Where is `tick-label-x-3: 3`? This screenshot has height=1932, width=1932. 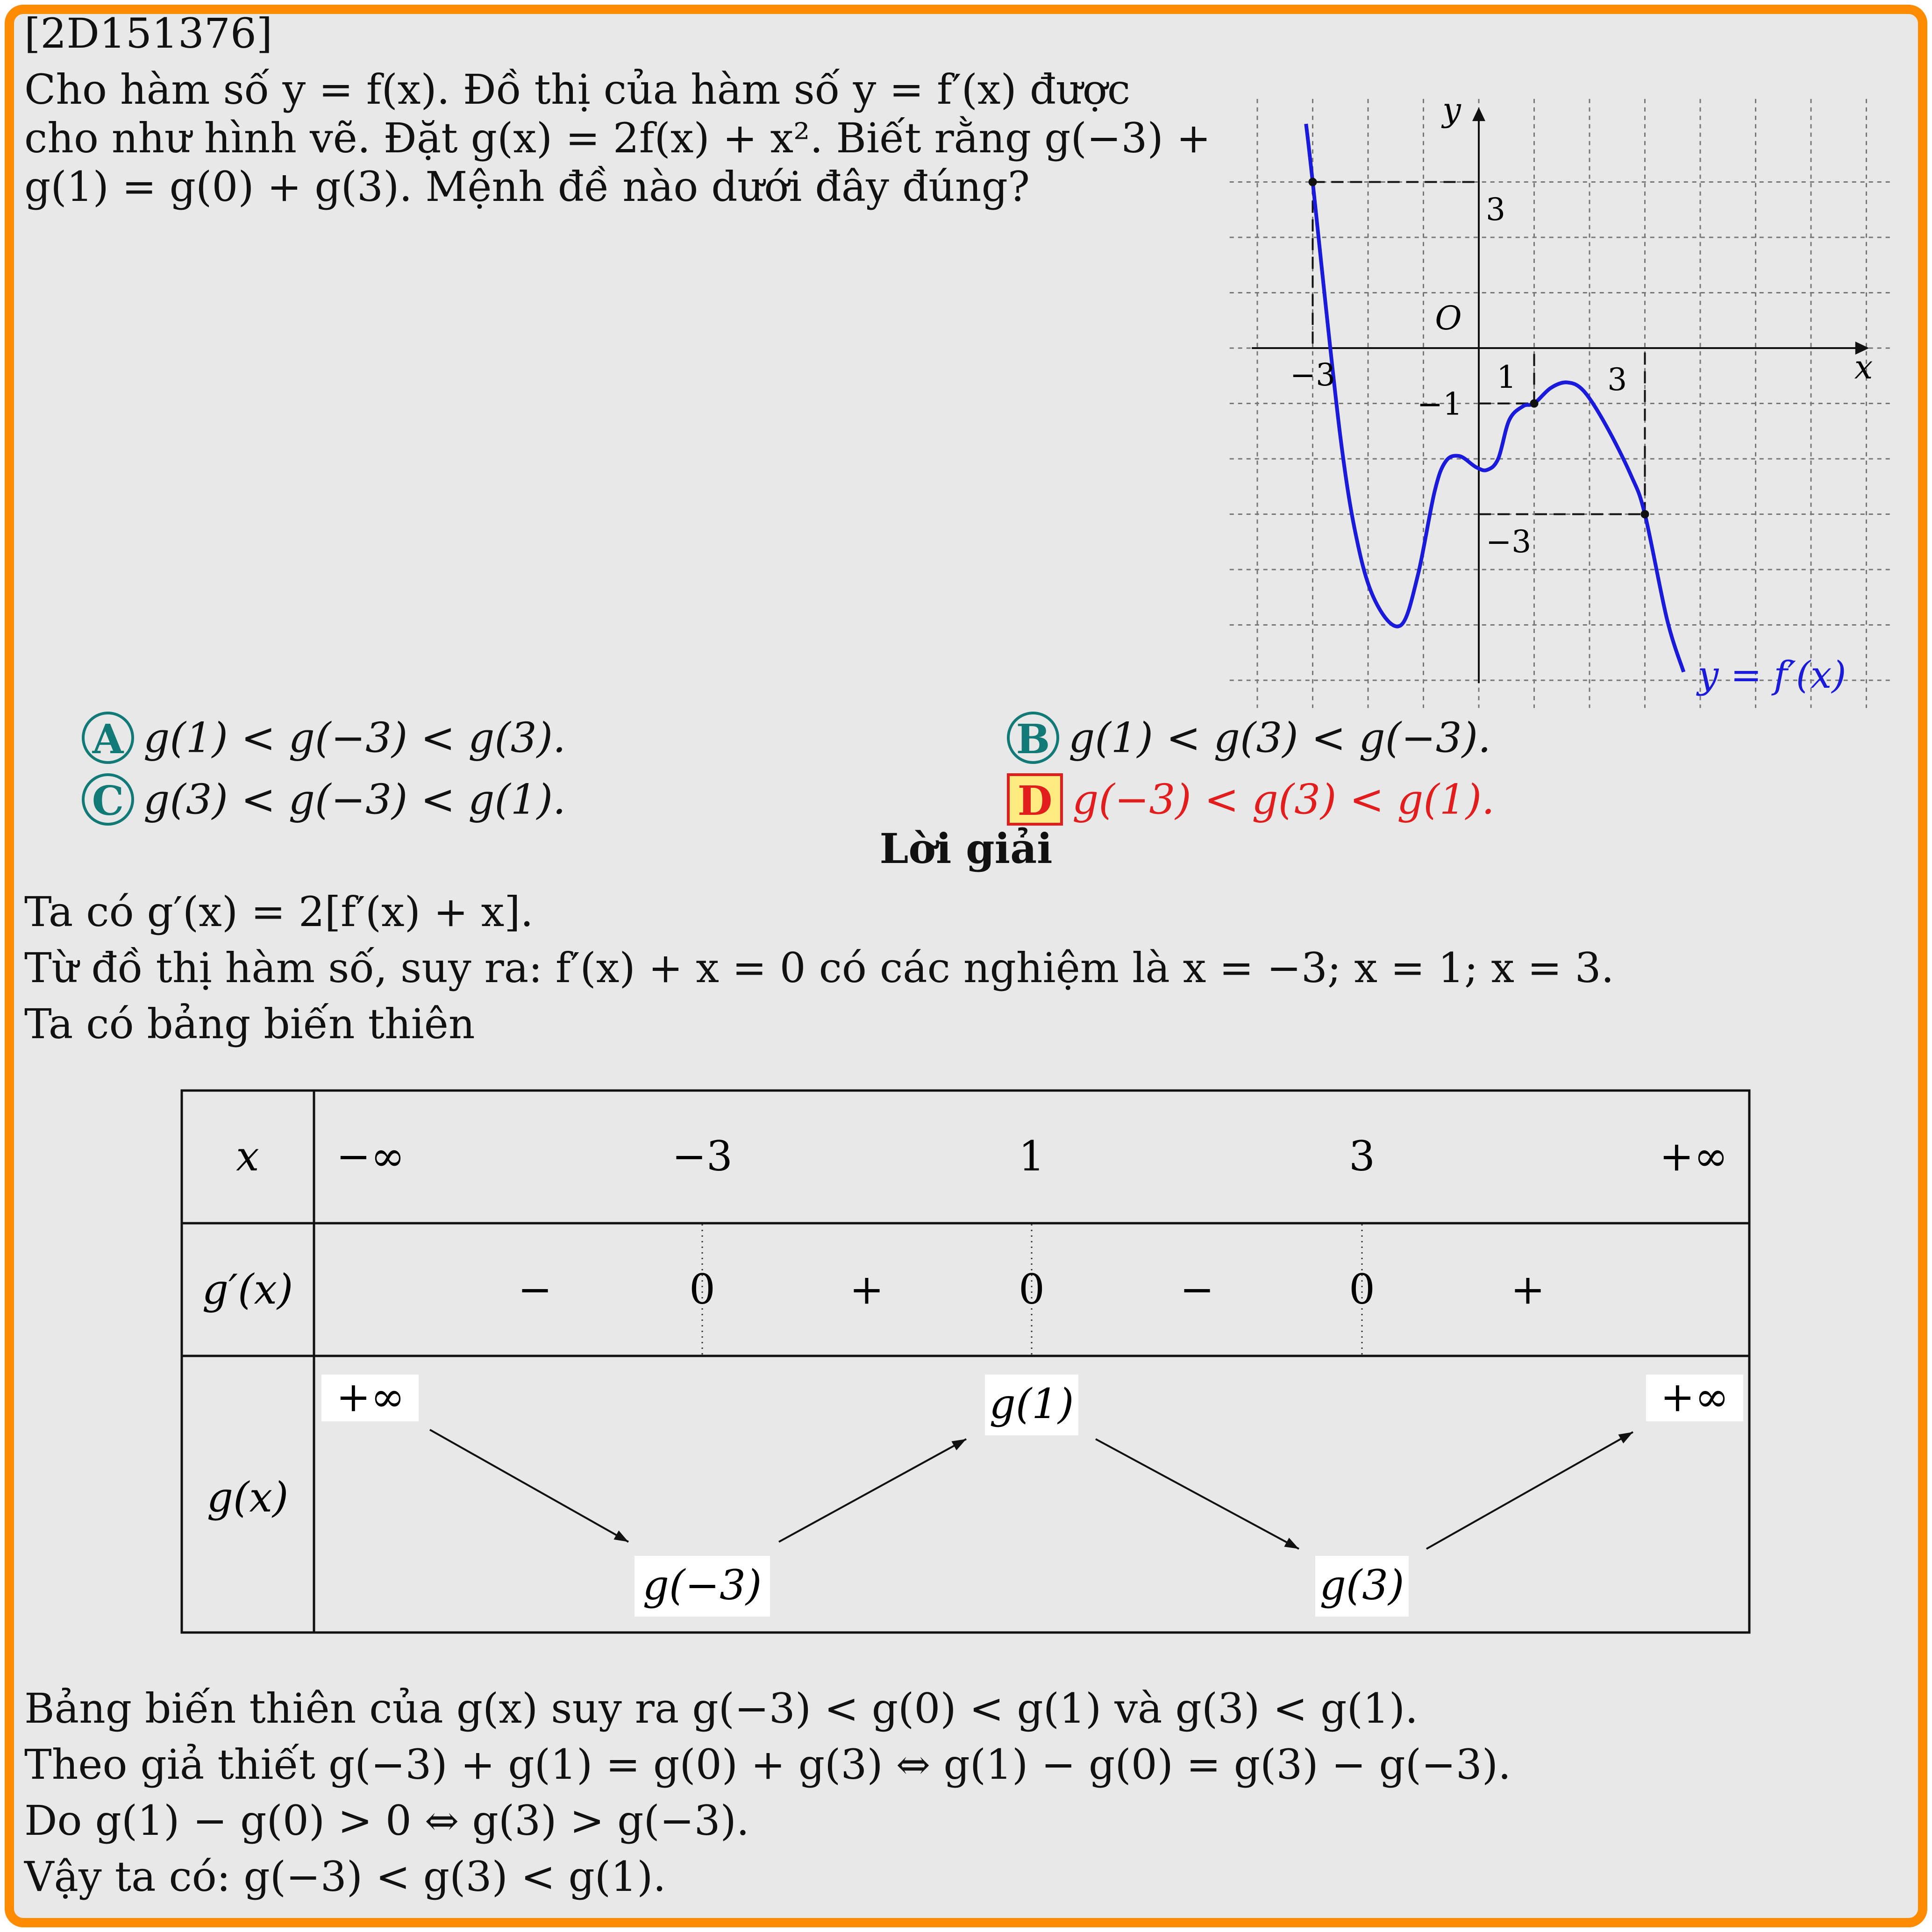 tick-label-x-3: 3 is located at coordinates (1617, 380).